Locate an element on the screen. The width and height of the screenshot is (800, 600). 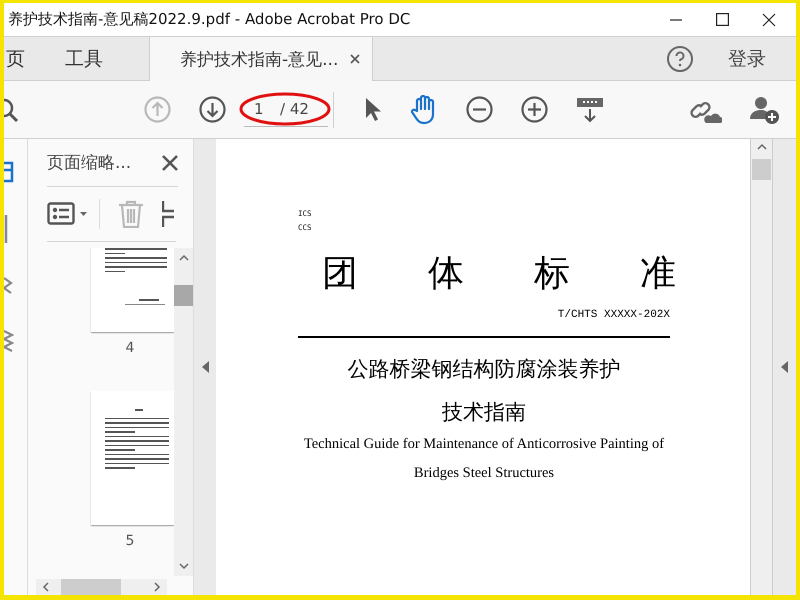
standard-code: T/CHTS XXXXX-202X is located at coordinates (614, 315).